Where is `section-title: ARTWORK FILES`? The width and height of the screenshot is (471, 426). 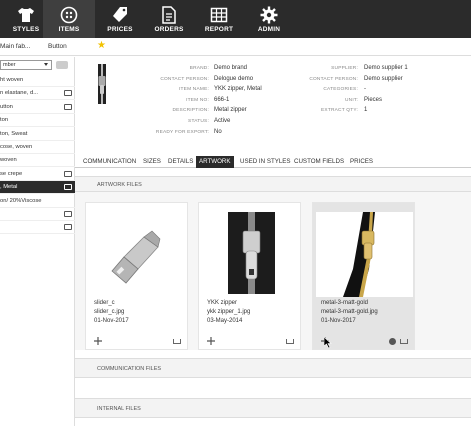
section-title: ARTWORK FILES is located at coordinates (119, 185).